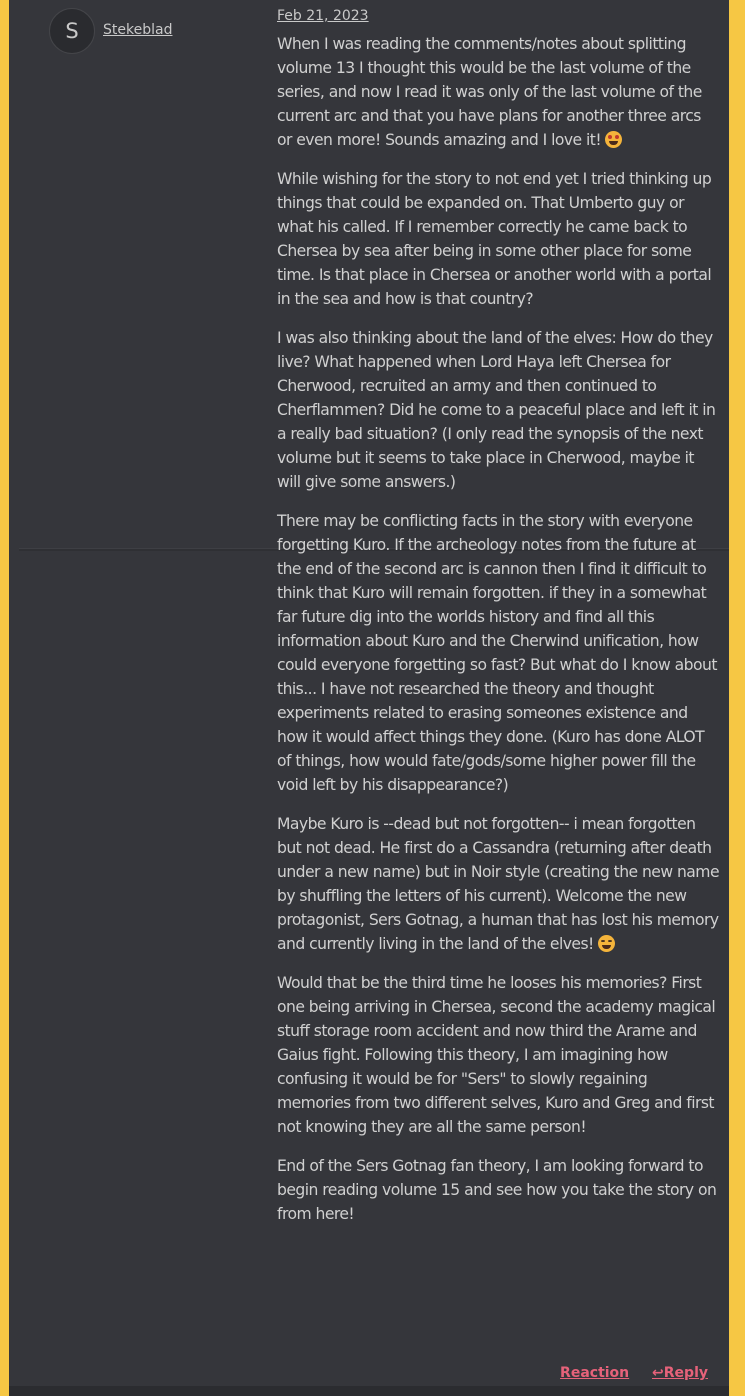 This screenshot has height=1396, width=745. What do you see at coordinates (369, 1391) in the screenshot?
I see `bottom-divider` at bounding box center [369, 1391].